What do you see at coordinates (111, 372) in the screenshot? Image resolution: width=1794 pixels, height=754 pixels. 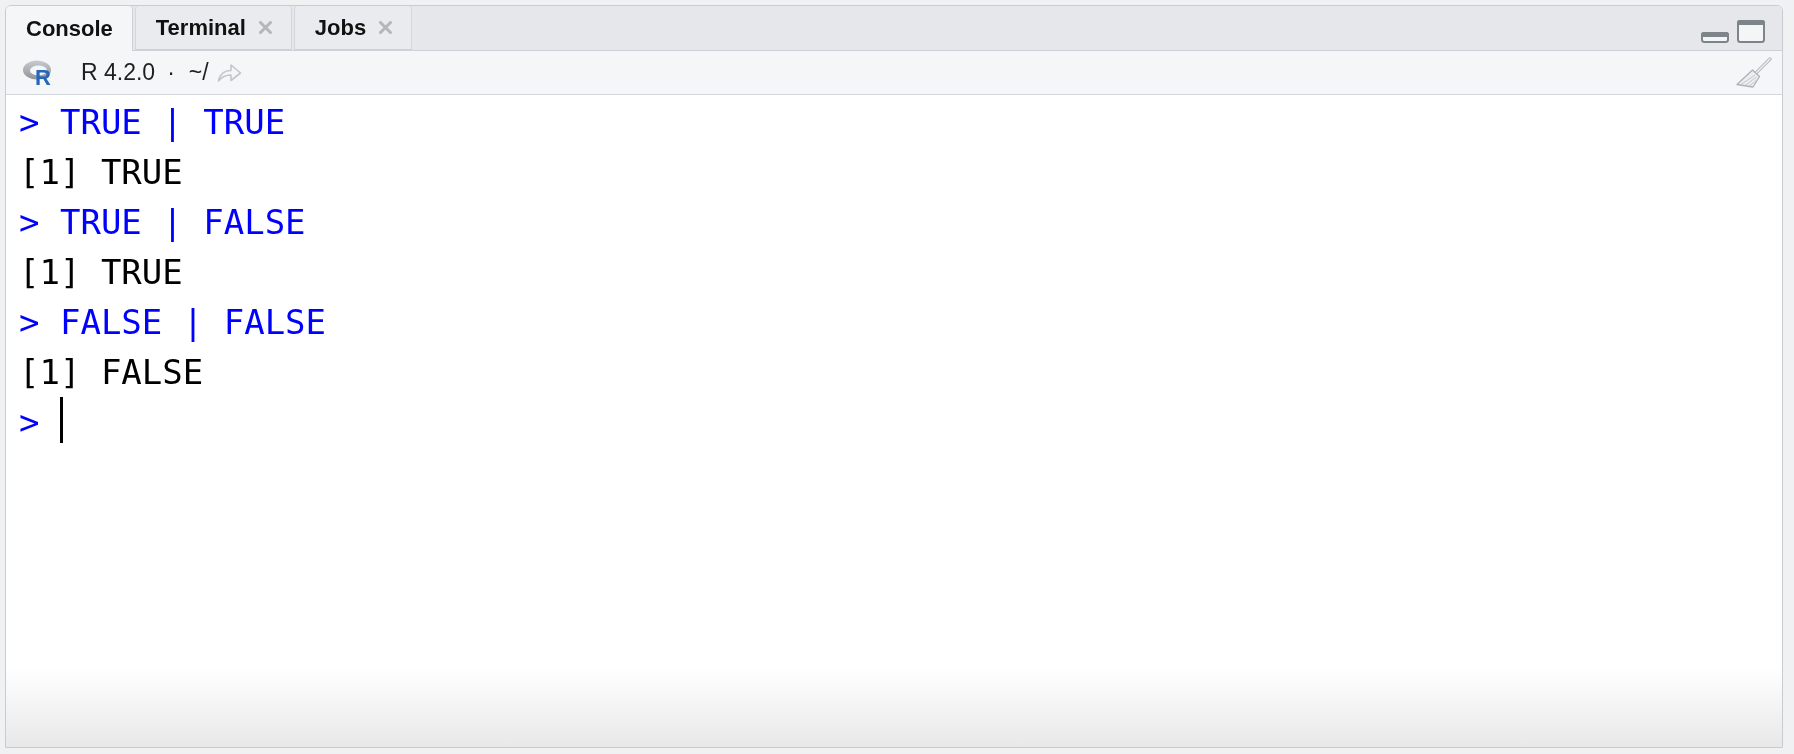 I see `output-text: [1] FALSE` at bounding box center [111, 372].